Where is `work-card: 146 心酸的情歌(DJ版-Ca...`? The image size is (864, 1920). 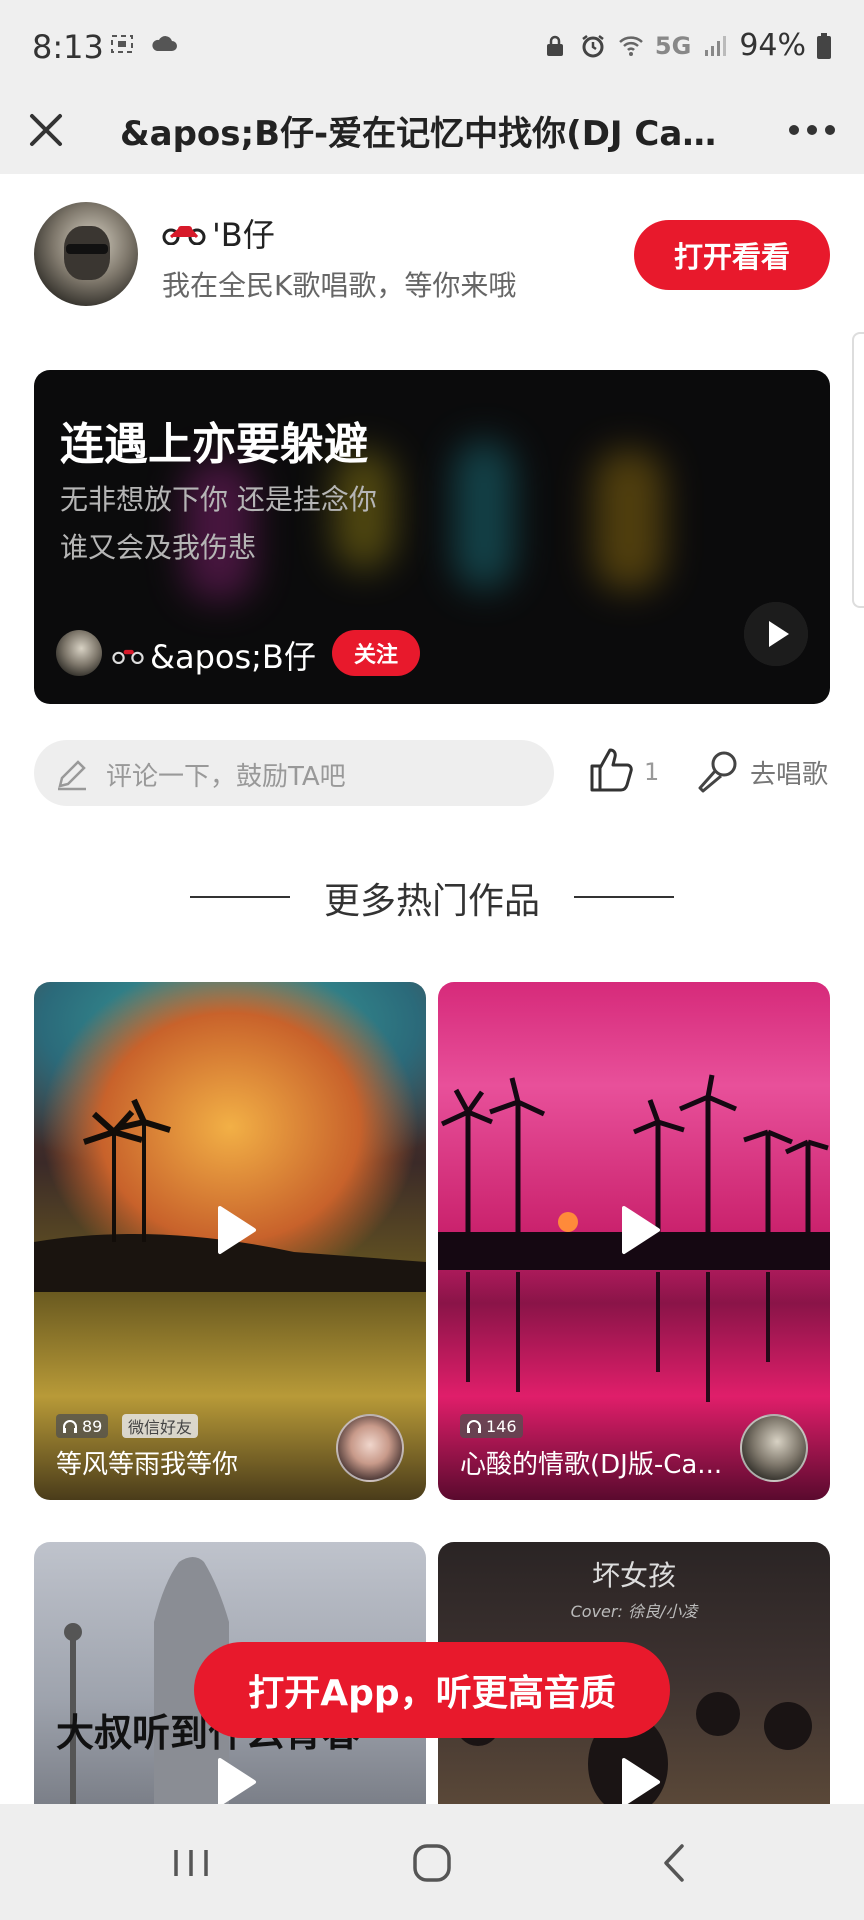 work-card: 146 心酸的情歌(DJ版-Ca... is located at coordinates (634, 1241).